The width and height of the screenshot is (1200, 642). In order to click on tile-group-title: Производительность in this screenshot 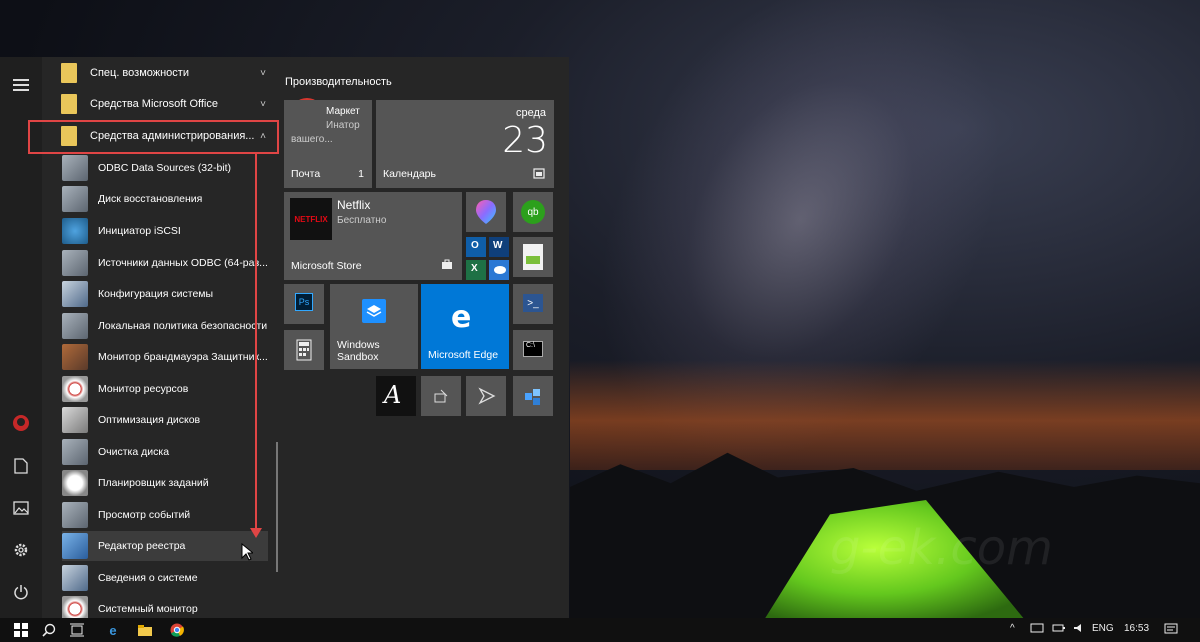, I will do `click(338, 82)`.